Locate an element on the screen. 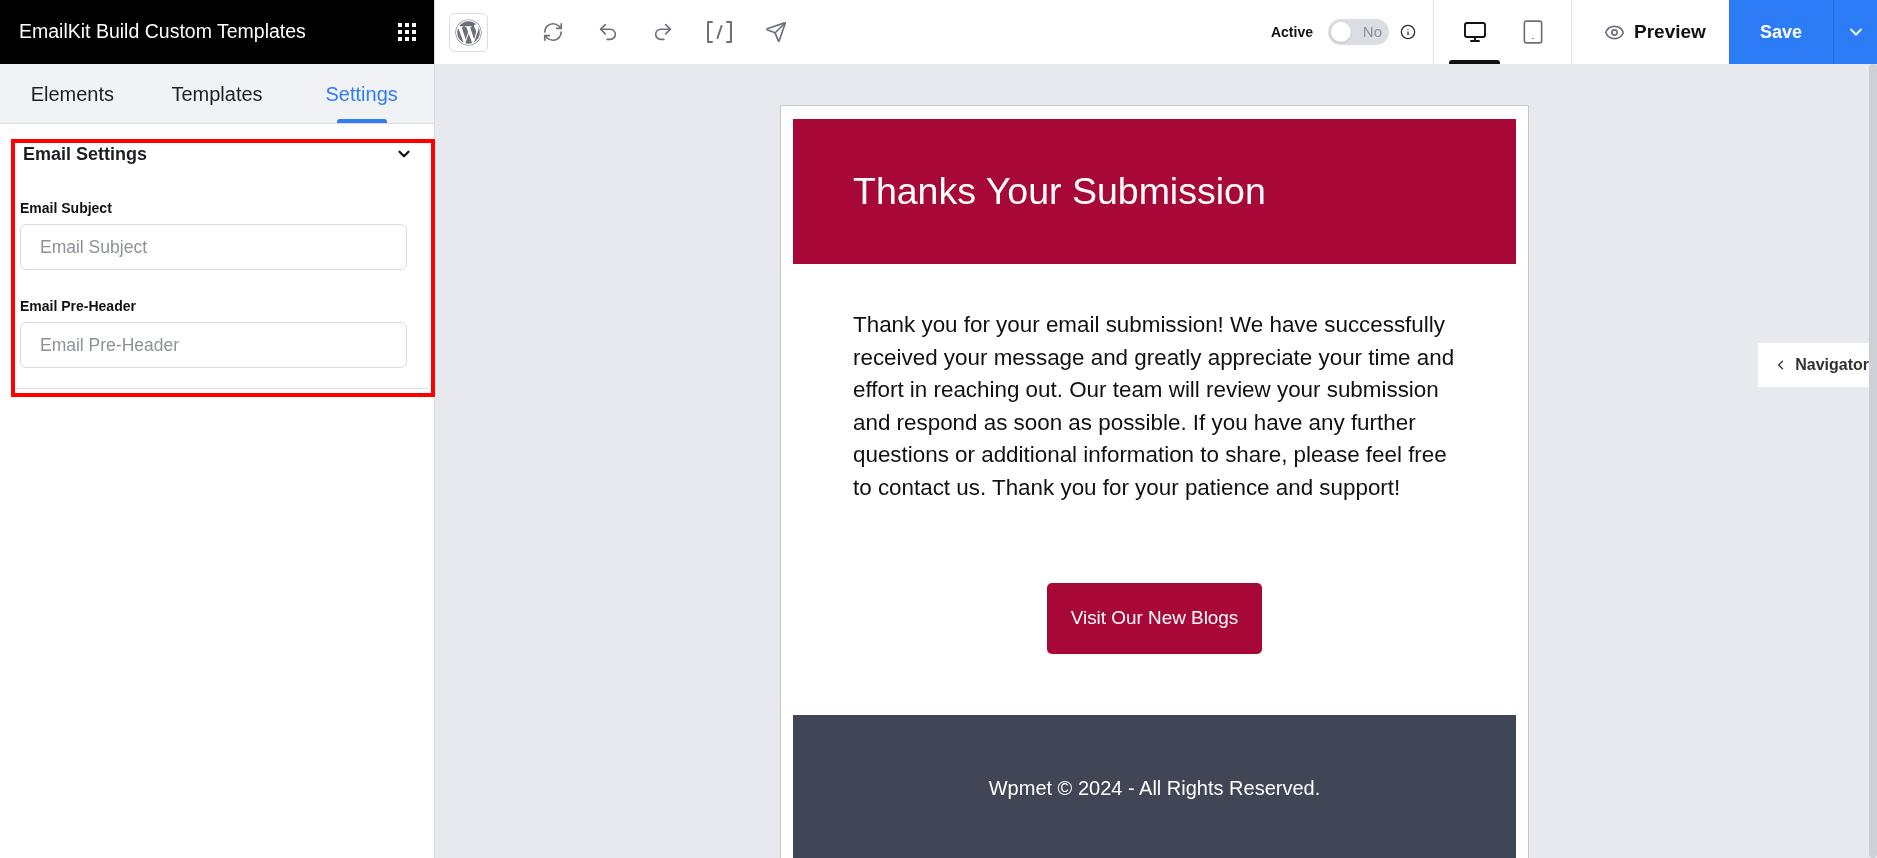  navigator-button: Navigator is located at coordinates (1813, 365).